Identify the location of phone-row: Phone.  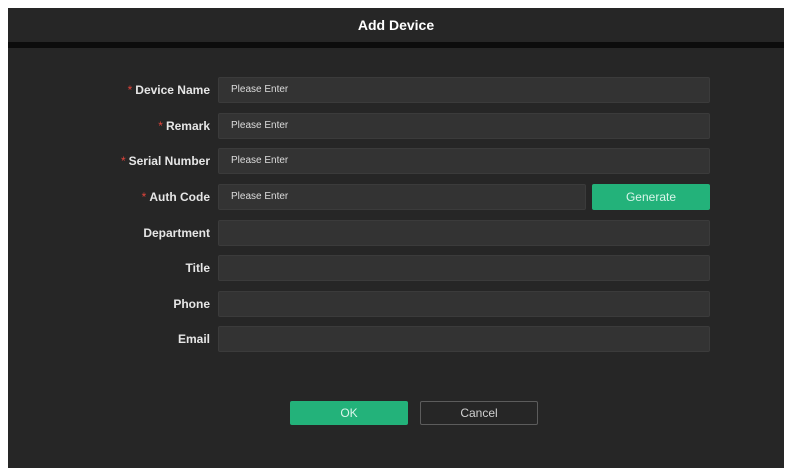
(396, 304).